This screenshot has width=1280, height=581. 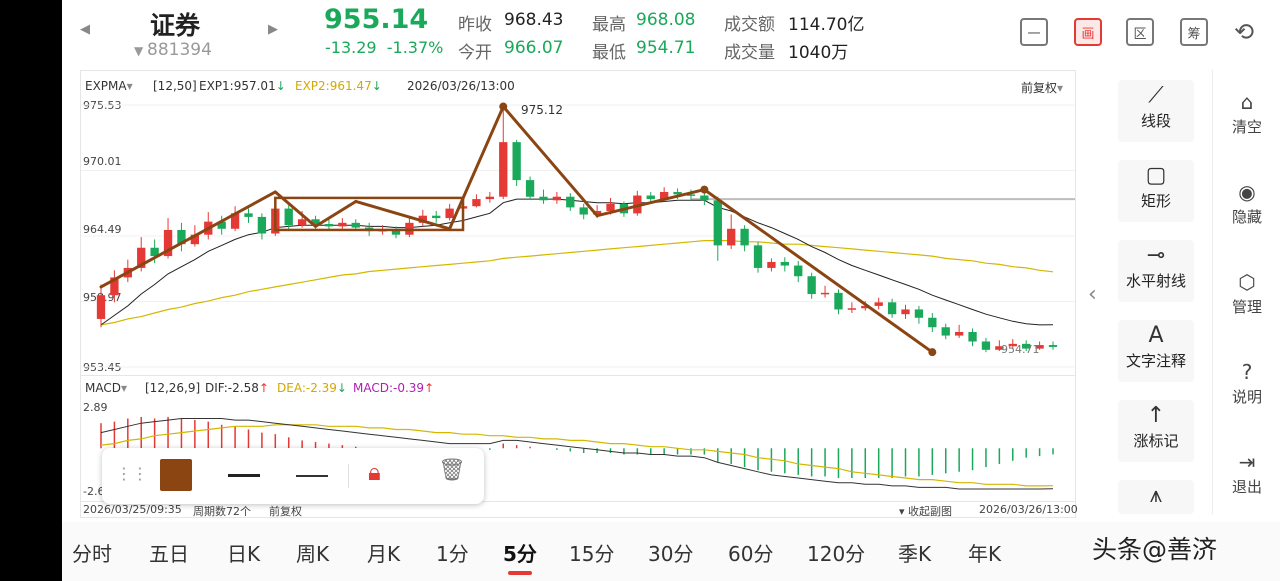 I want to click on stat-label: 昨收, so click(x=475, y=25).